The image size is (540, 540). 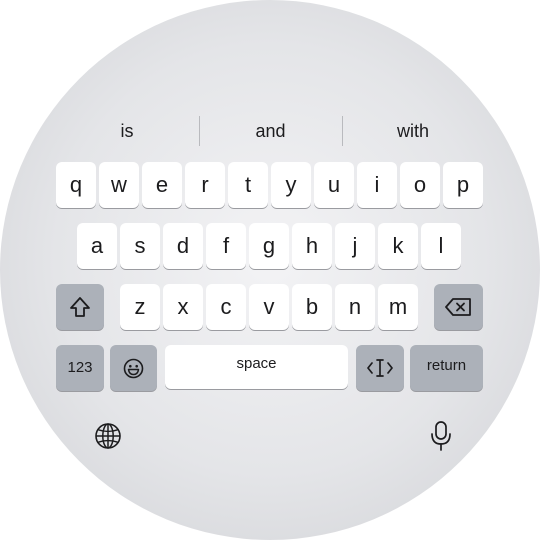 What do you see at coordinates (312, 307) in the screenshot?
I see `key-b: b` at bounding box center [312, 307].